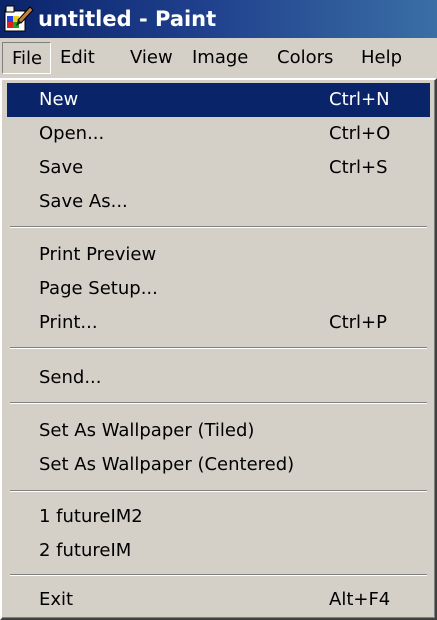  What do you see at coordinates (358, 322) in the screenshot?
I see `menu-item-shortcut: Ctrl+P` at bounding box center [358, 322].